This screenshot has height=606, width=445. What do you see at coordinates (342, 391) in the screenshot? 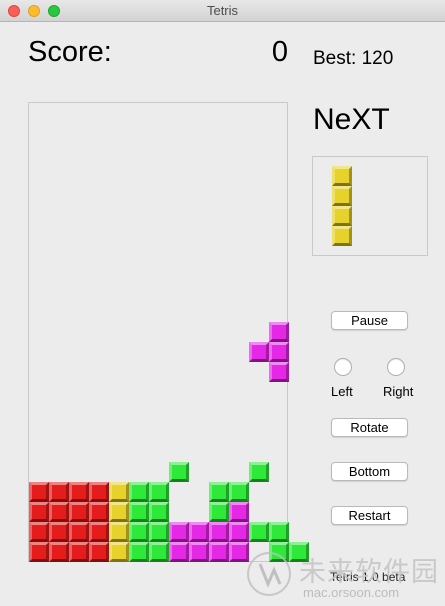
I see `left-label: Left` at bounding box center [342, 391].